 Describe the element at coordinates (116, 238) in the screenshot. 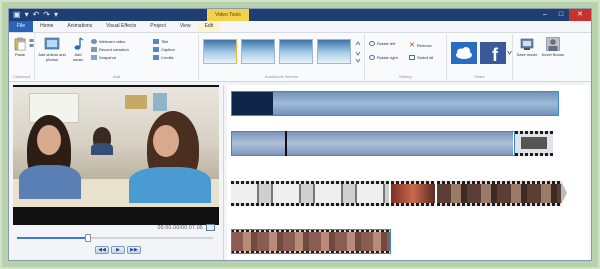

I see `seek-slider` at that location.